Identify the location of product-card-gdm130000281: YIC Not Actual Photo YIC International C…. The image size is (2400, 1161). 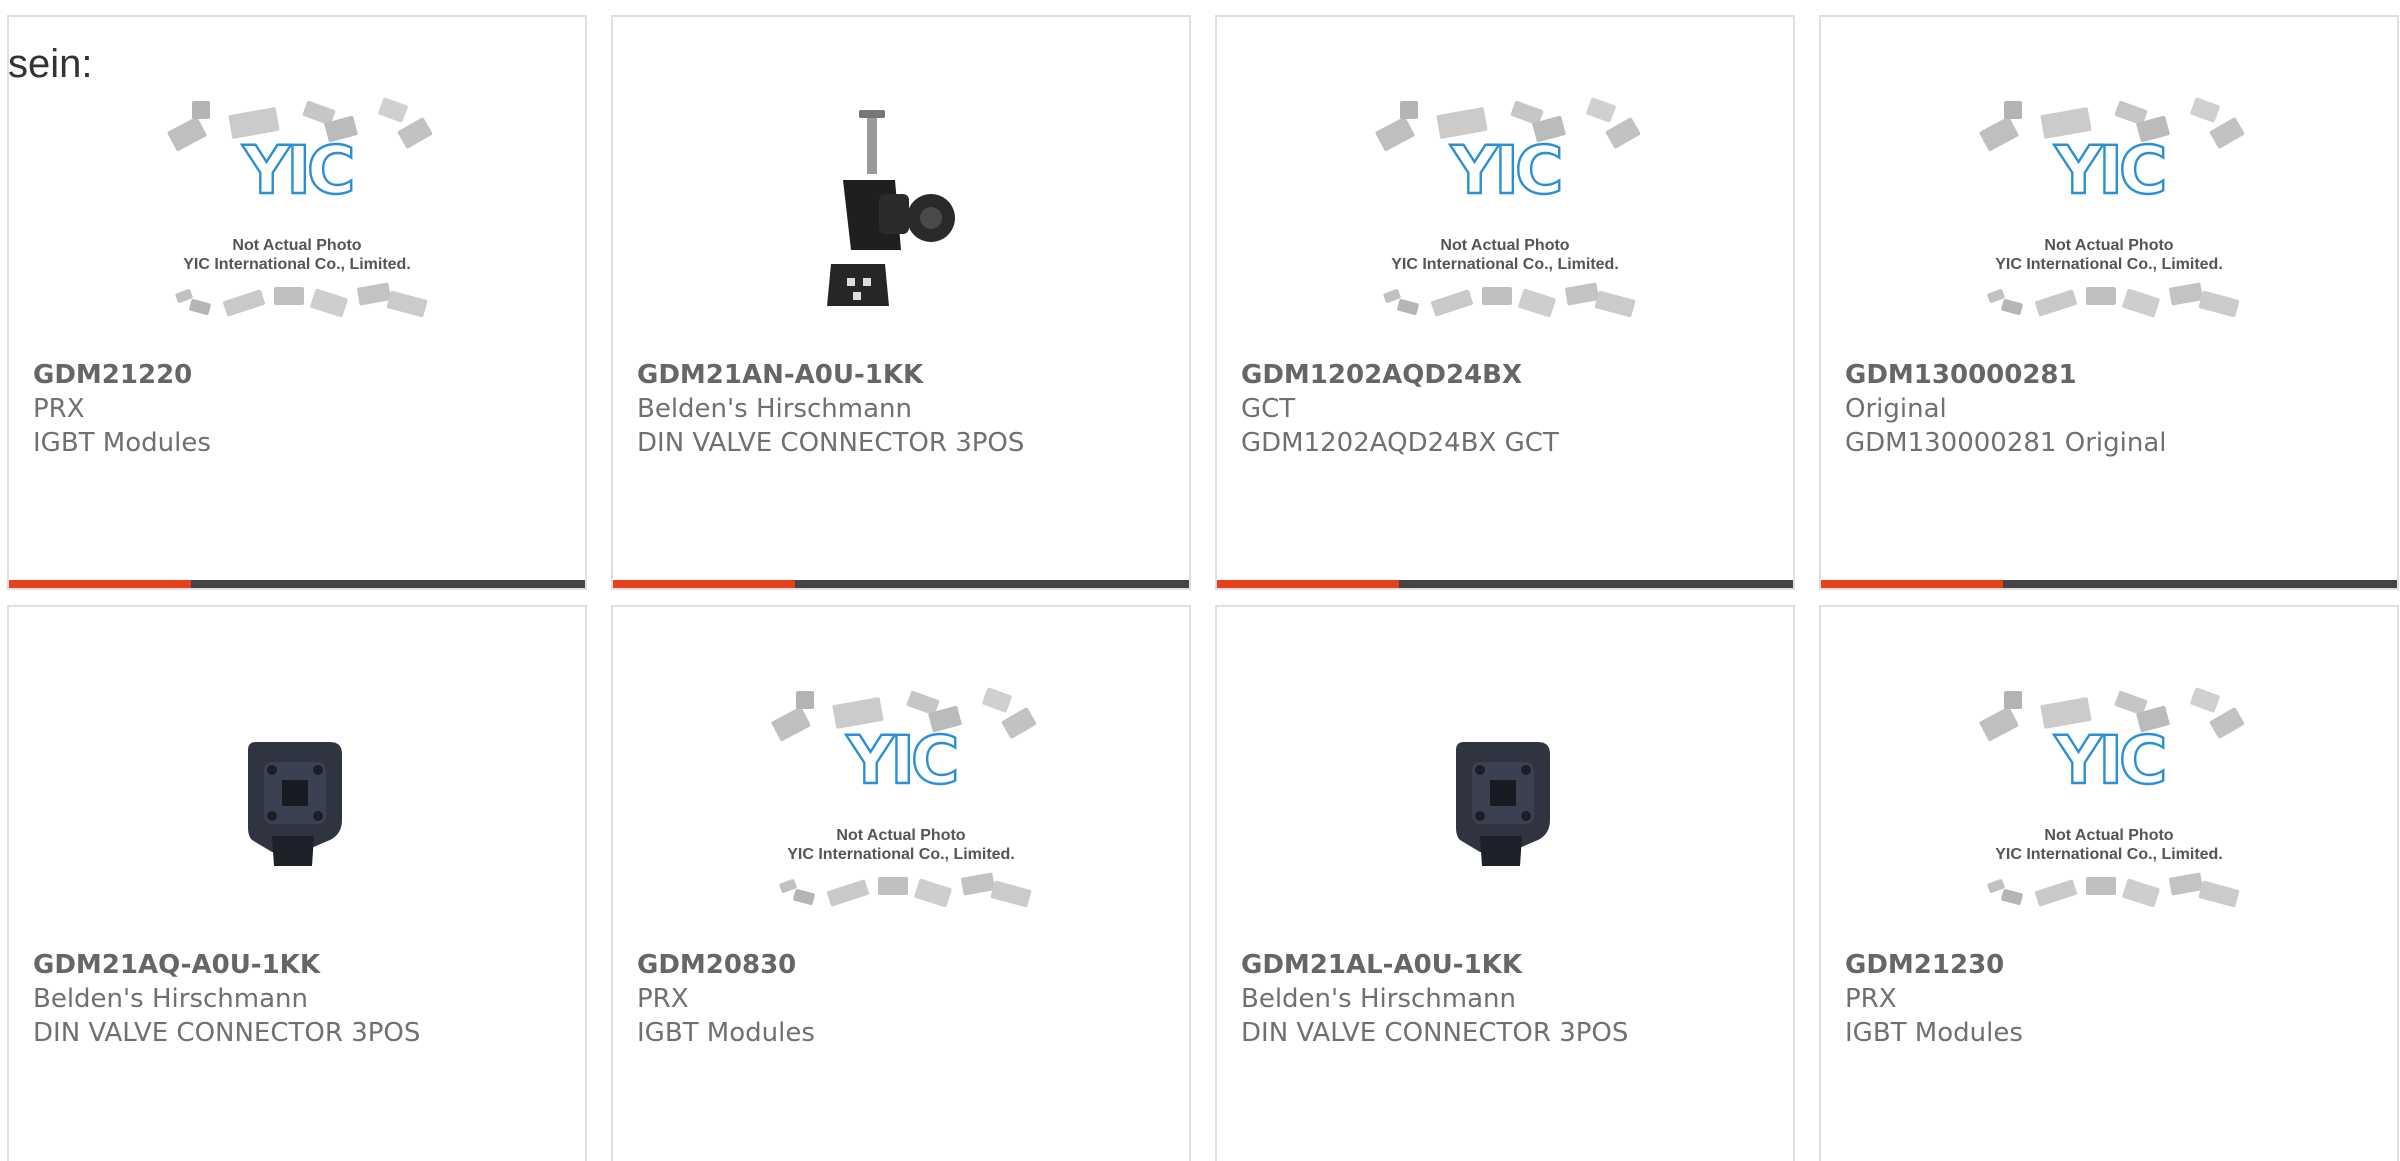
(2109, 302).